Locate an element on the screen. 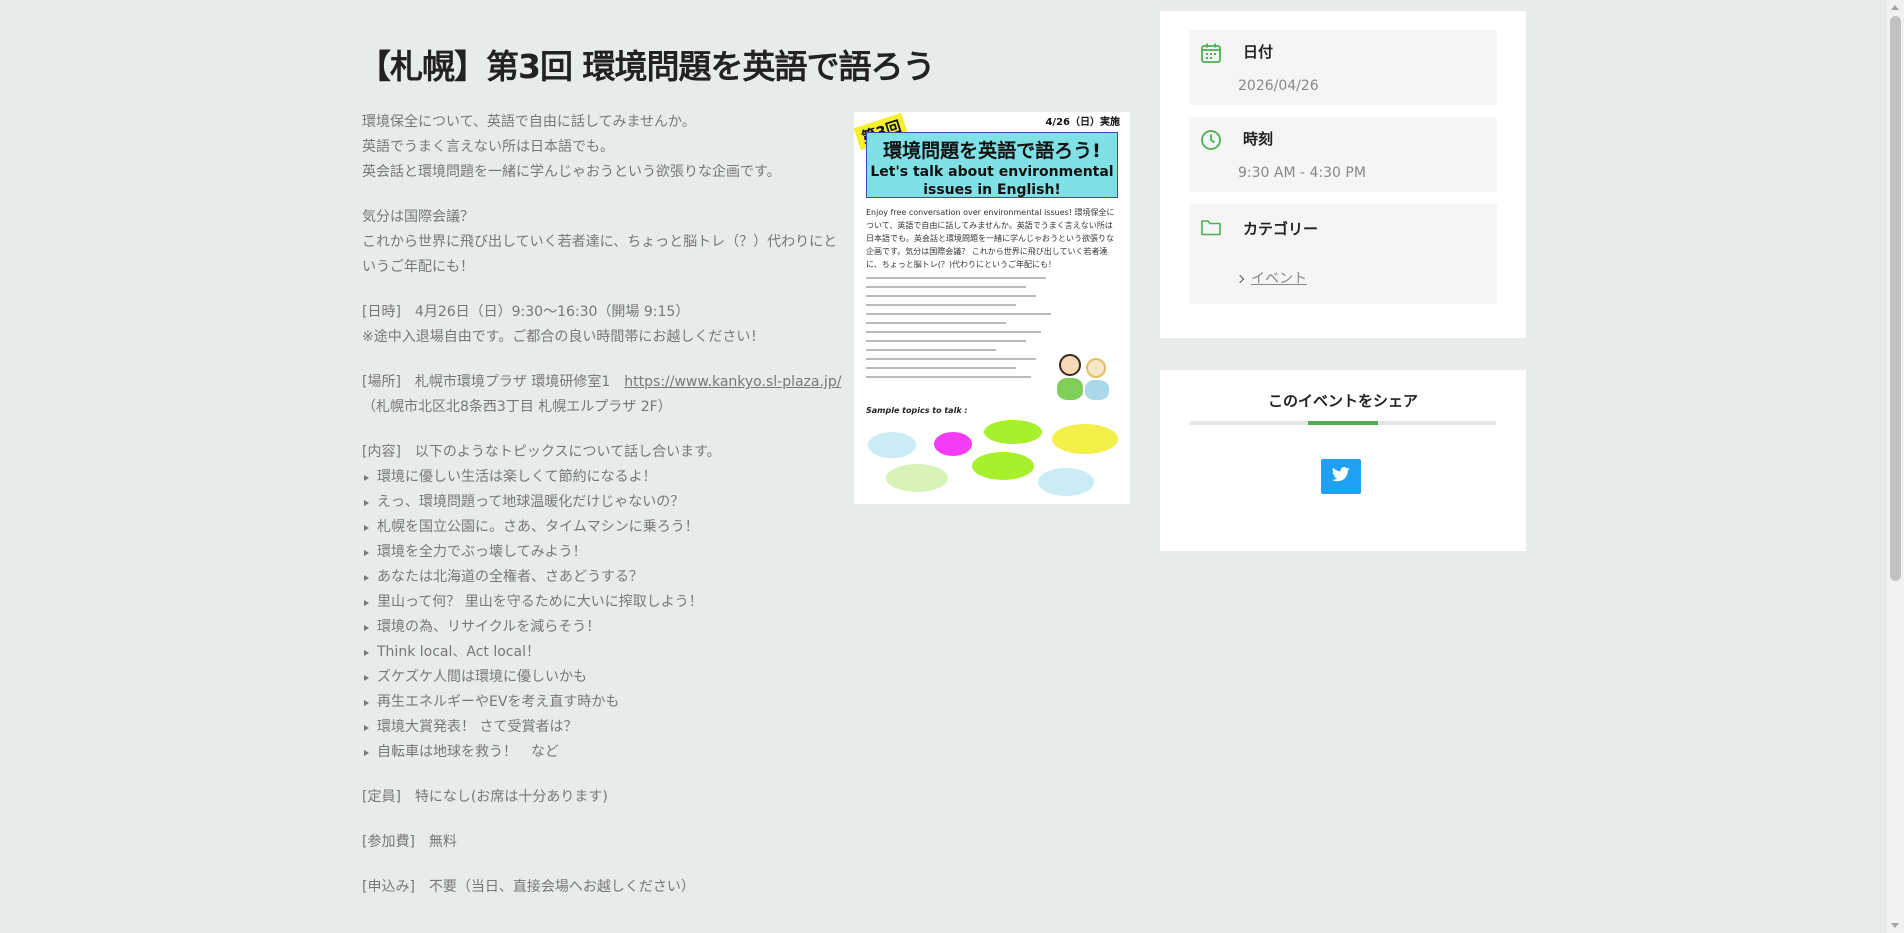 The image size is (1904, 933). flyer-sample-label: Sample topics to talk : is located at coordinates (917, 410).